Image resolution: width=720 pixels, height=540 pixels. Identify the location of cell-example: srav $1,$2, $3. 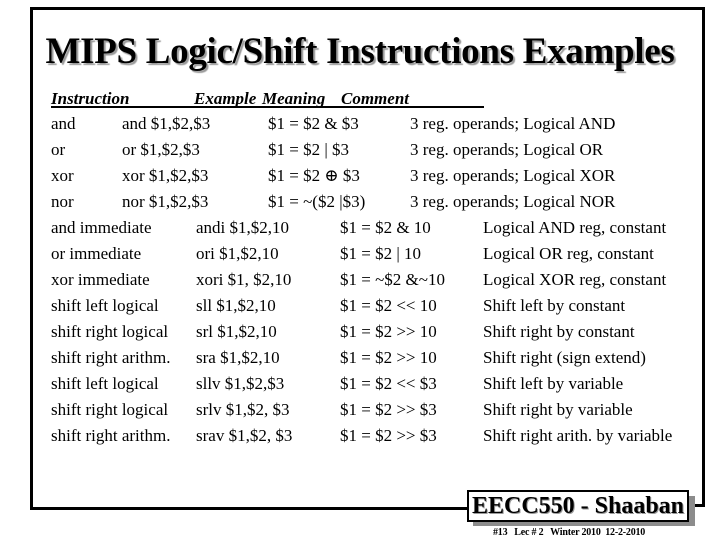
(244, 435).